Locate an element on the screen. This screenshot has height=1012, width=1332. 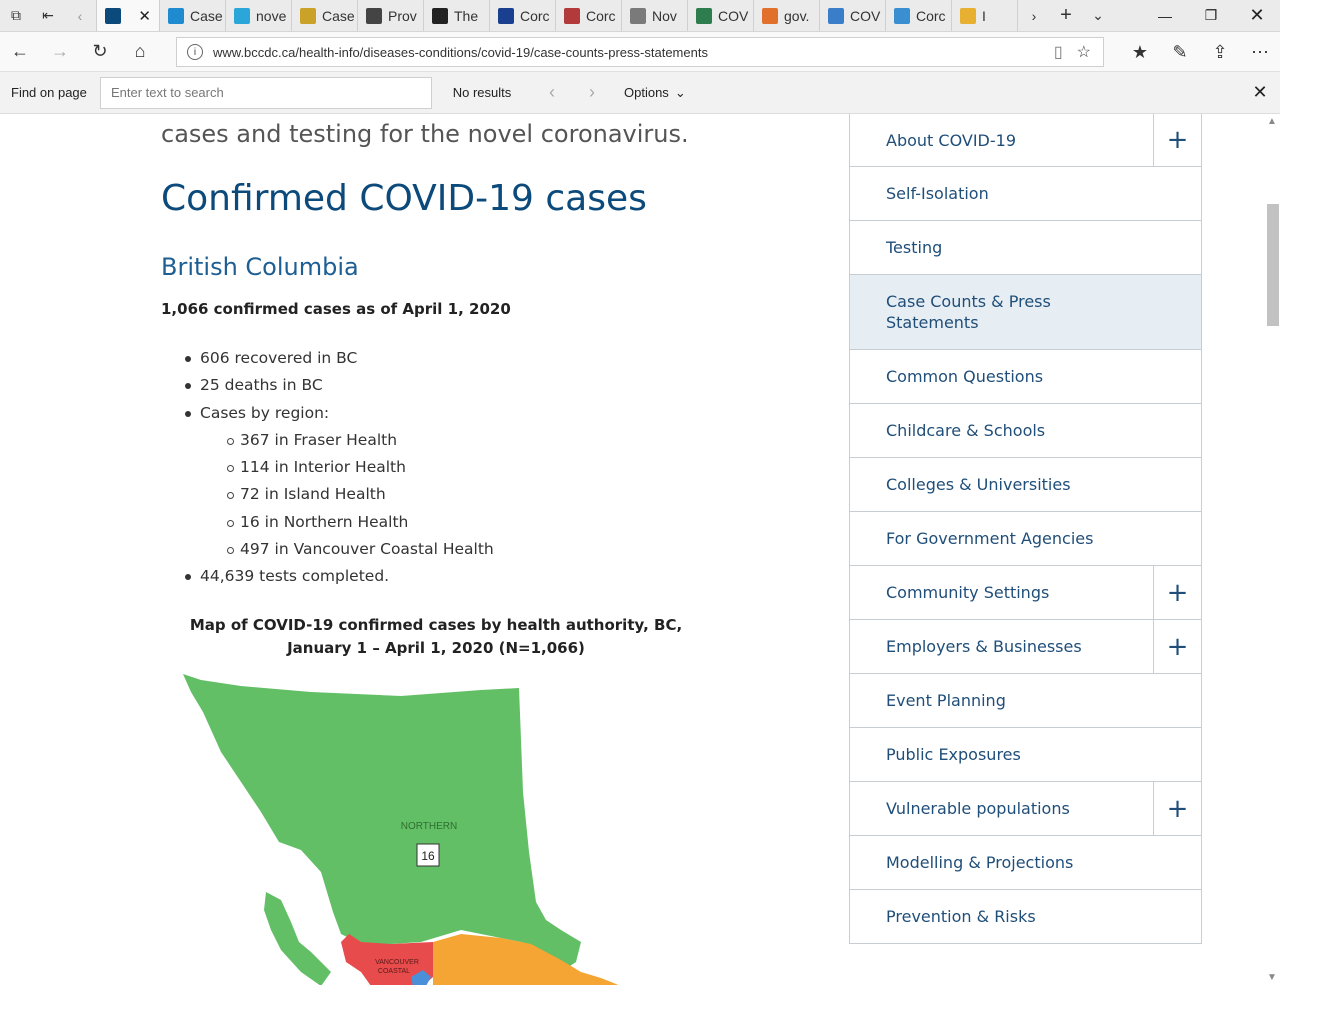
tab: gov. is located at coordinates (787, 15).